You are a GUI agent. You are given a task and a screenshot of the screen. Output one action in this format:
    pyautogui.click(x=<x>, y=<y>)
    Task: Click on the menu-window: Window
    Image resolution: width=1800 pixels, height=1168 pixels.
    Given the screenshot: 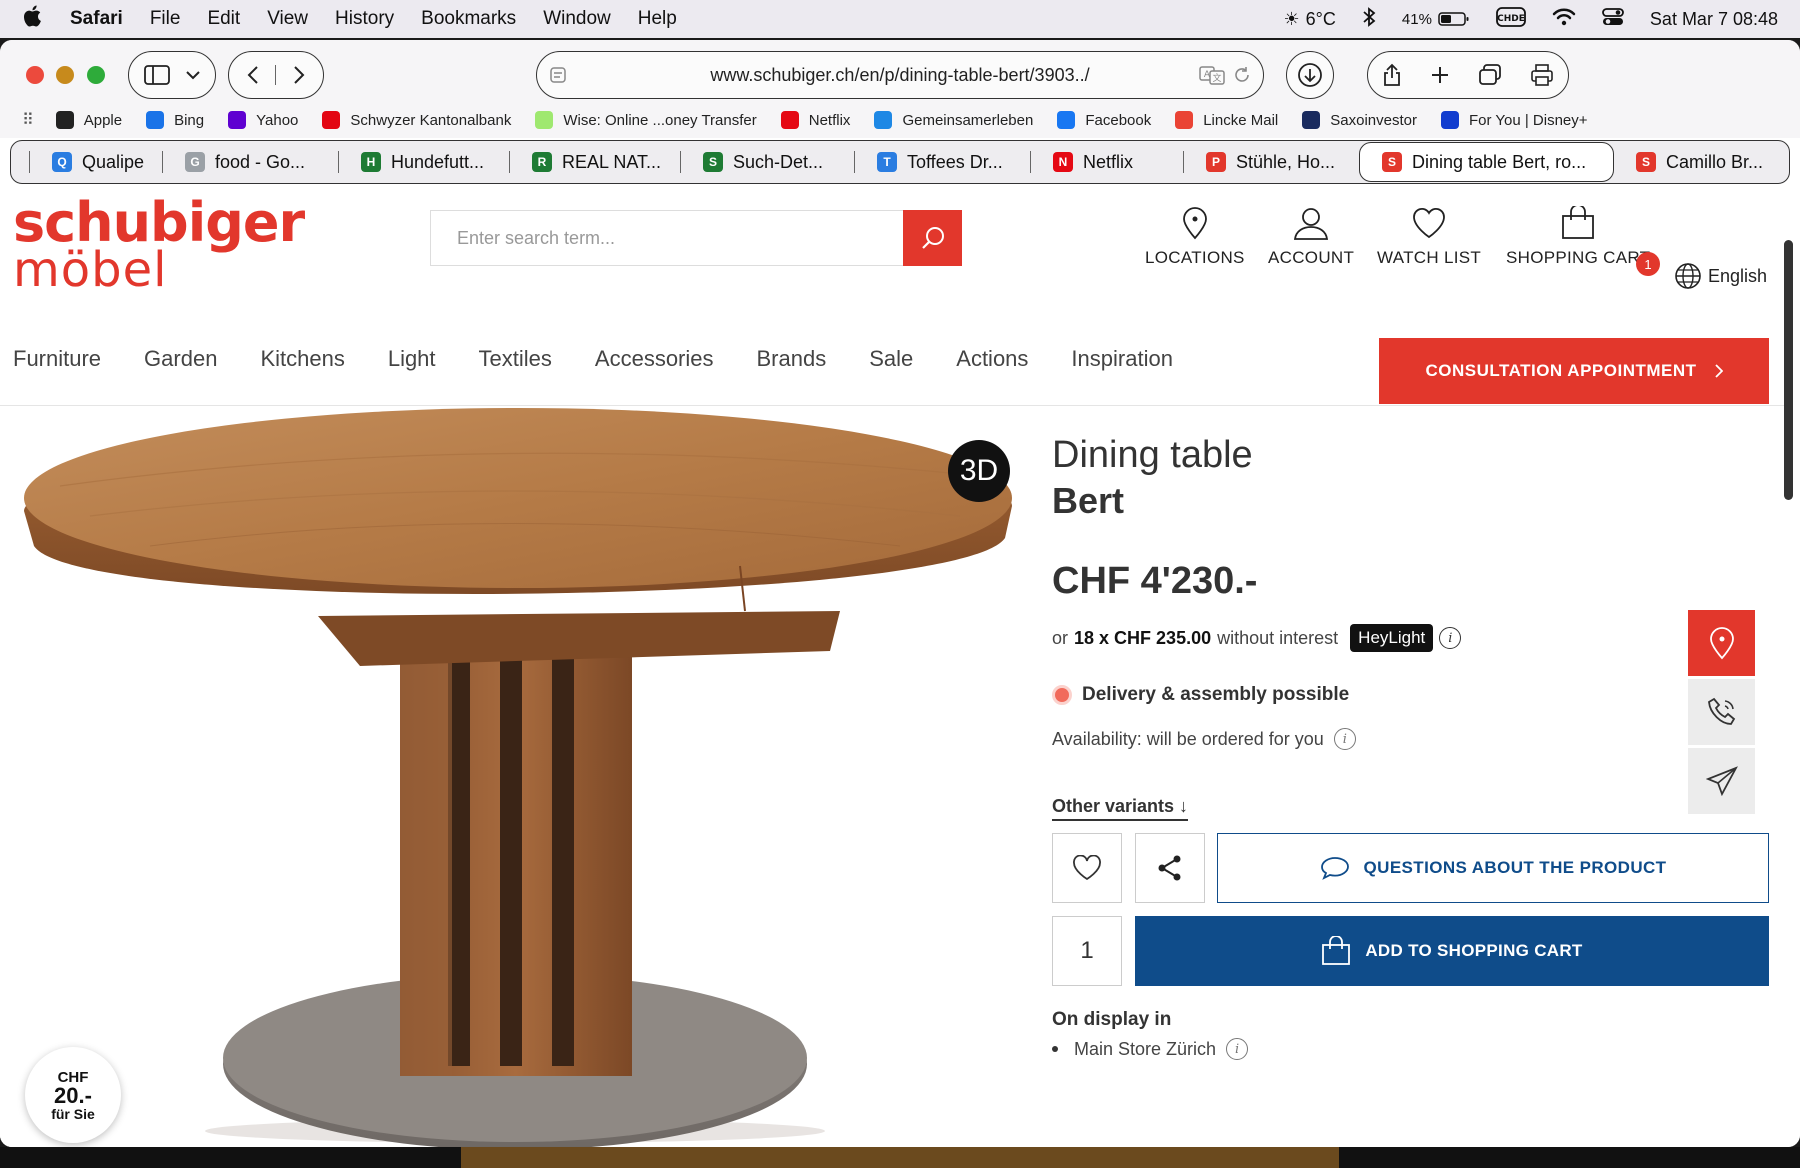 What is the action you would take?
    pyautogui.click(x=577, y=19)
    